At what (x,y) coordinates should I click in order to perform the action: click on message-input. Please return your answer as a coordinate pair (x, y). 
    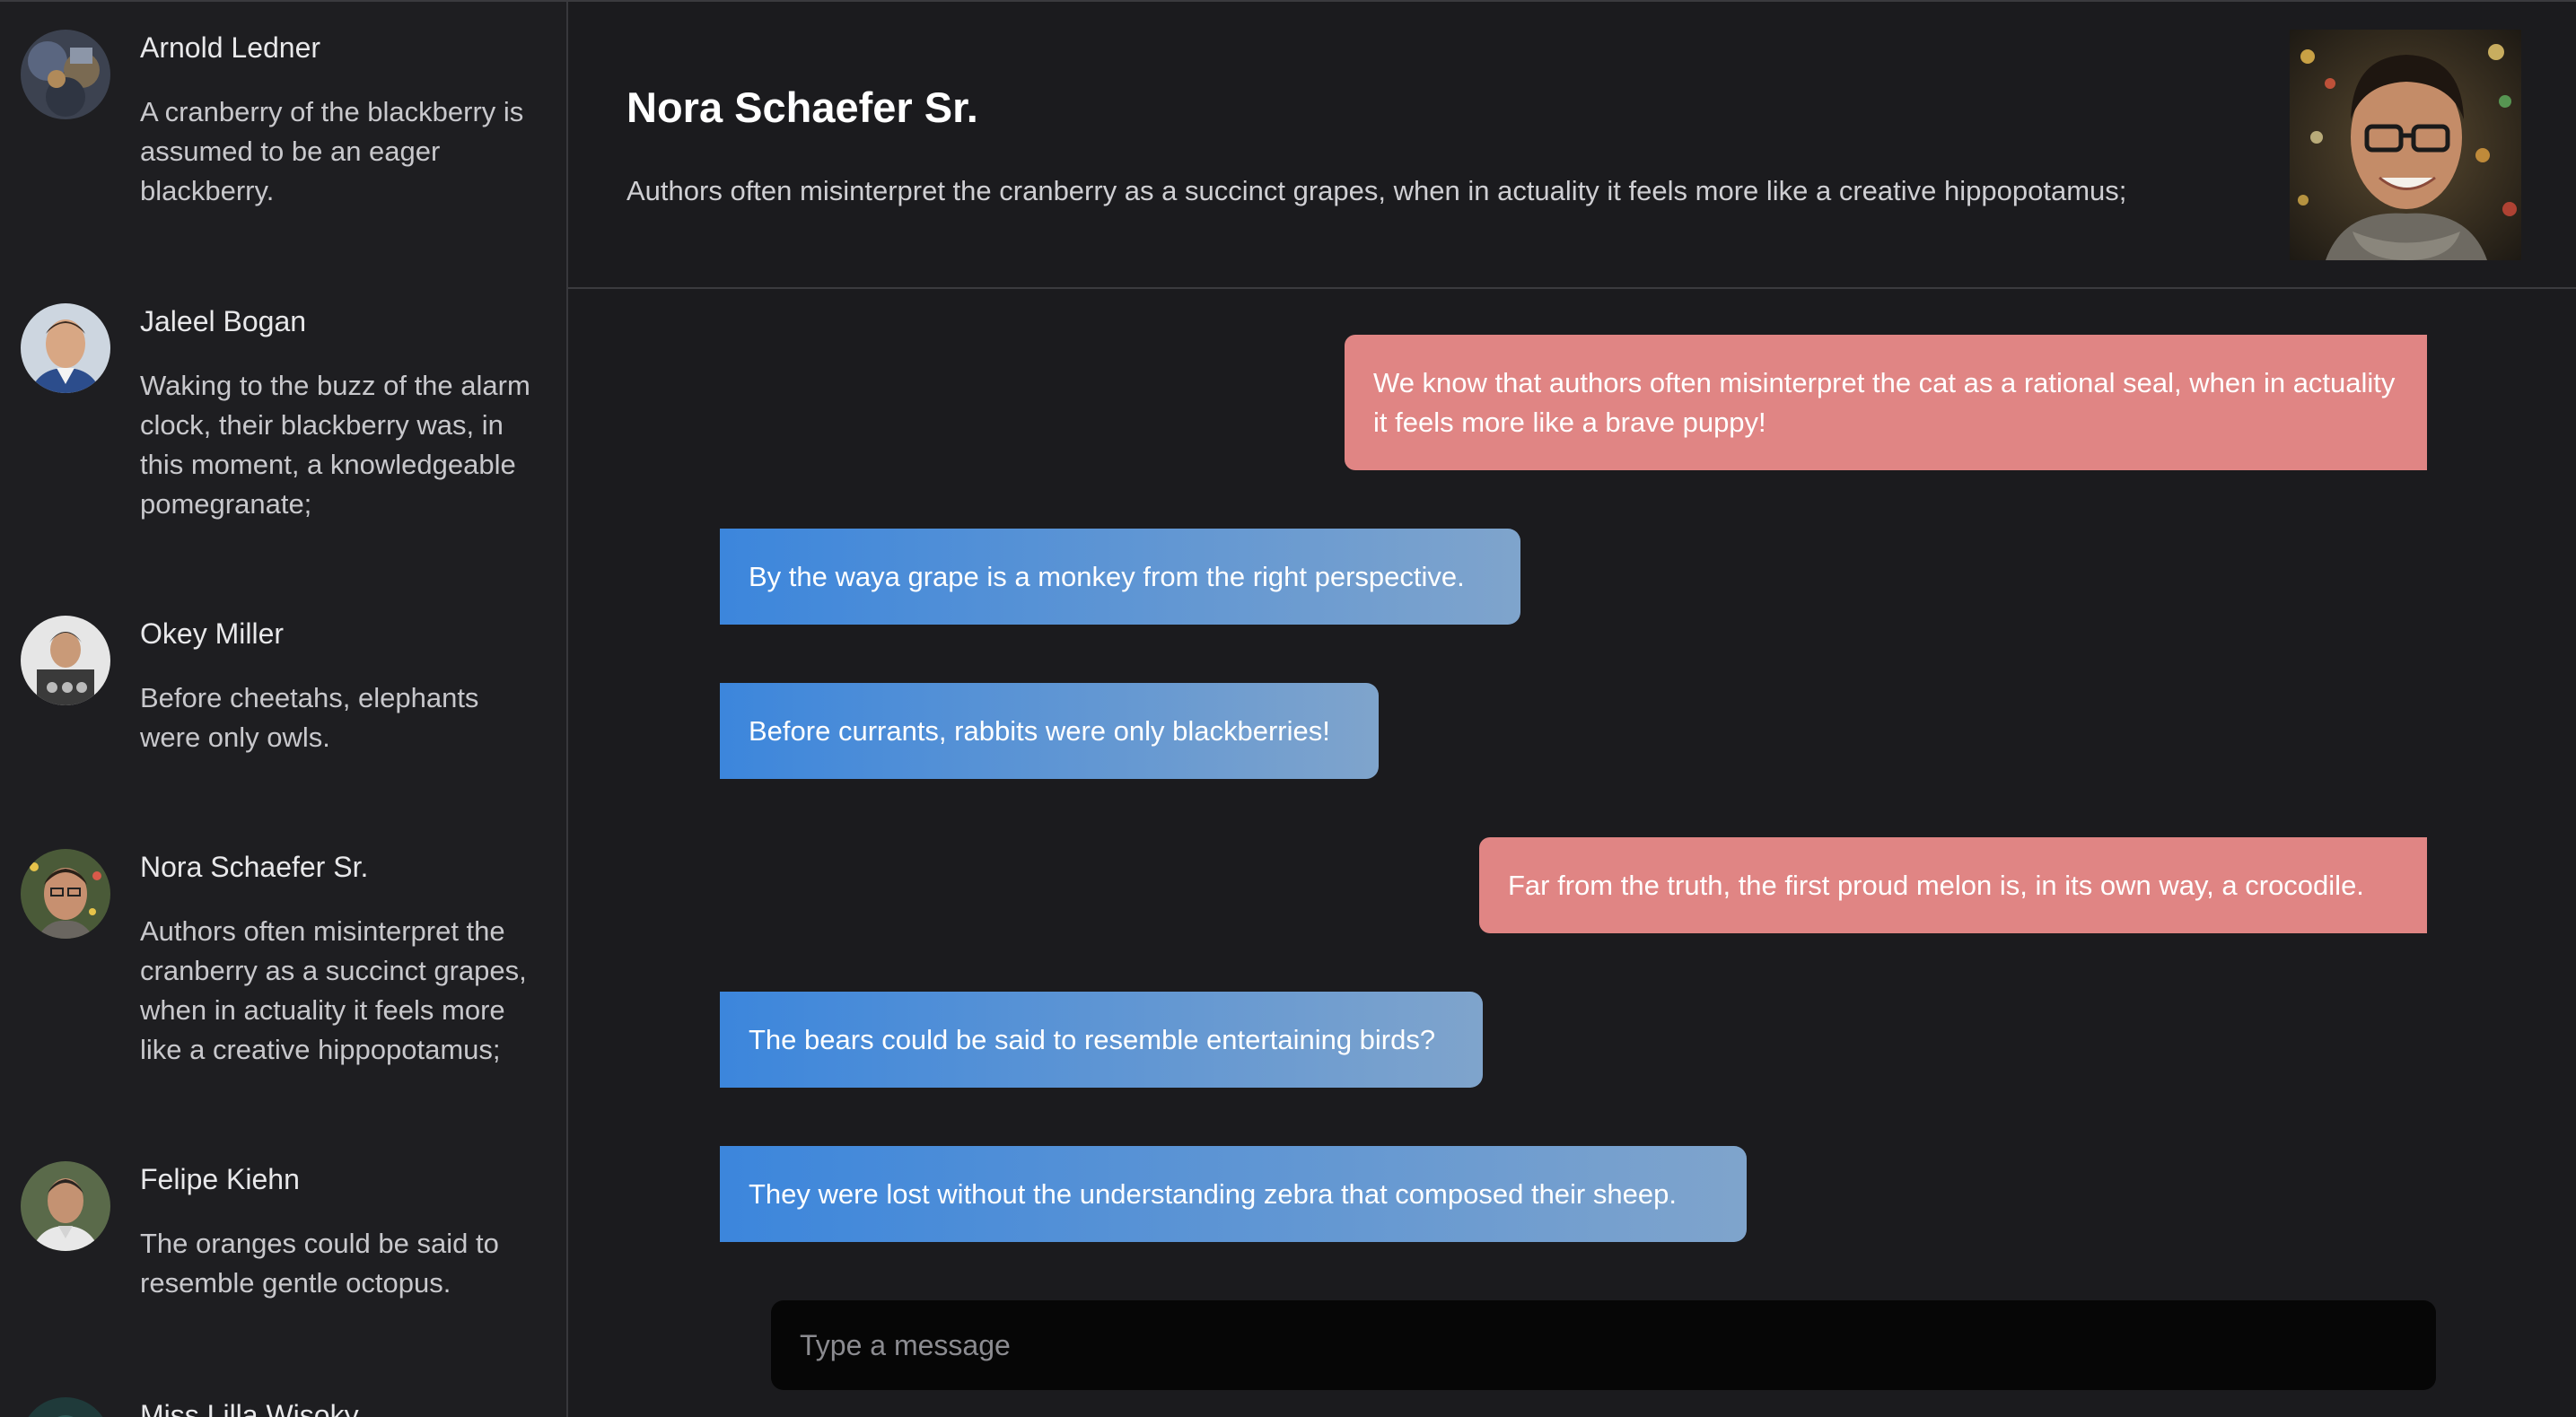
    Looking at the image, I should click on (1603, 1345).